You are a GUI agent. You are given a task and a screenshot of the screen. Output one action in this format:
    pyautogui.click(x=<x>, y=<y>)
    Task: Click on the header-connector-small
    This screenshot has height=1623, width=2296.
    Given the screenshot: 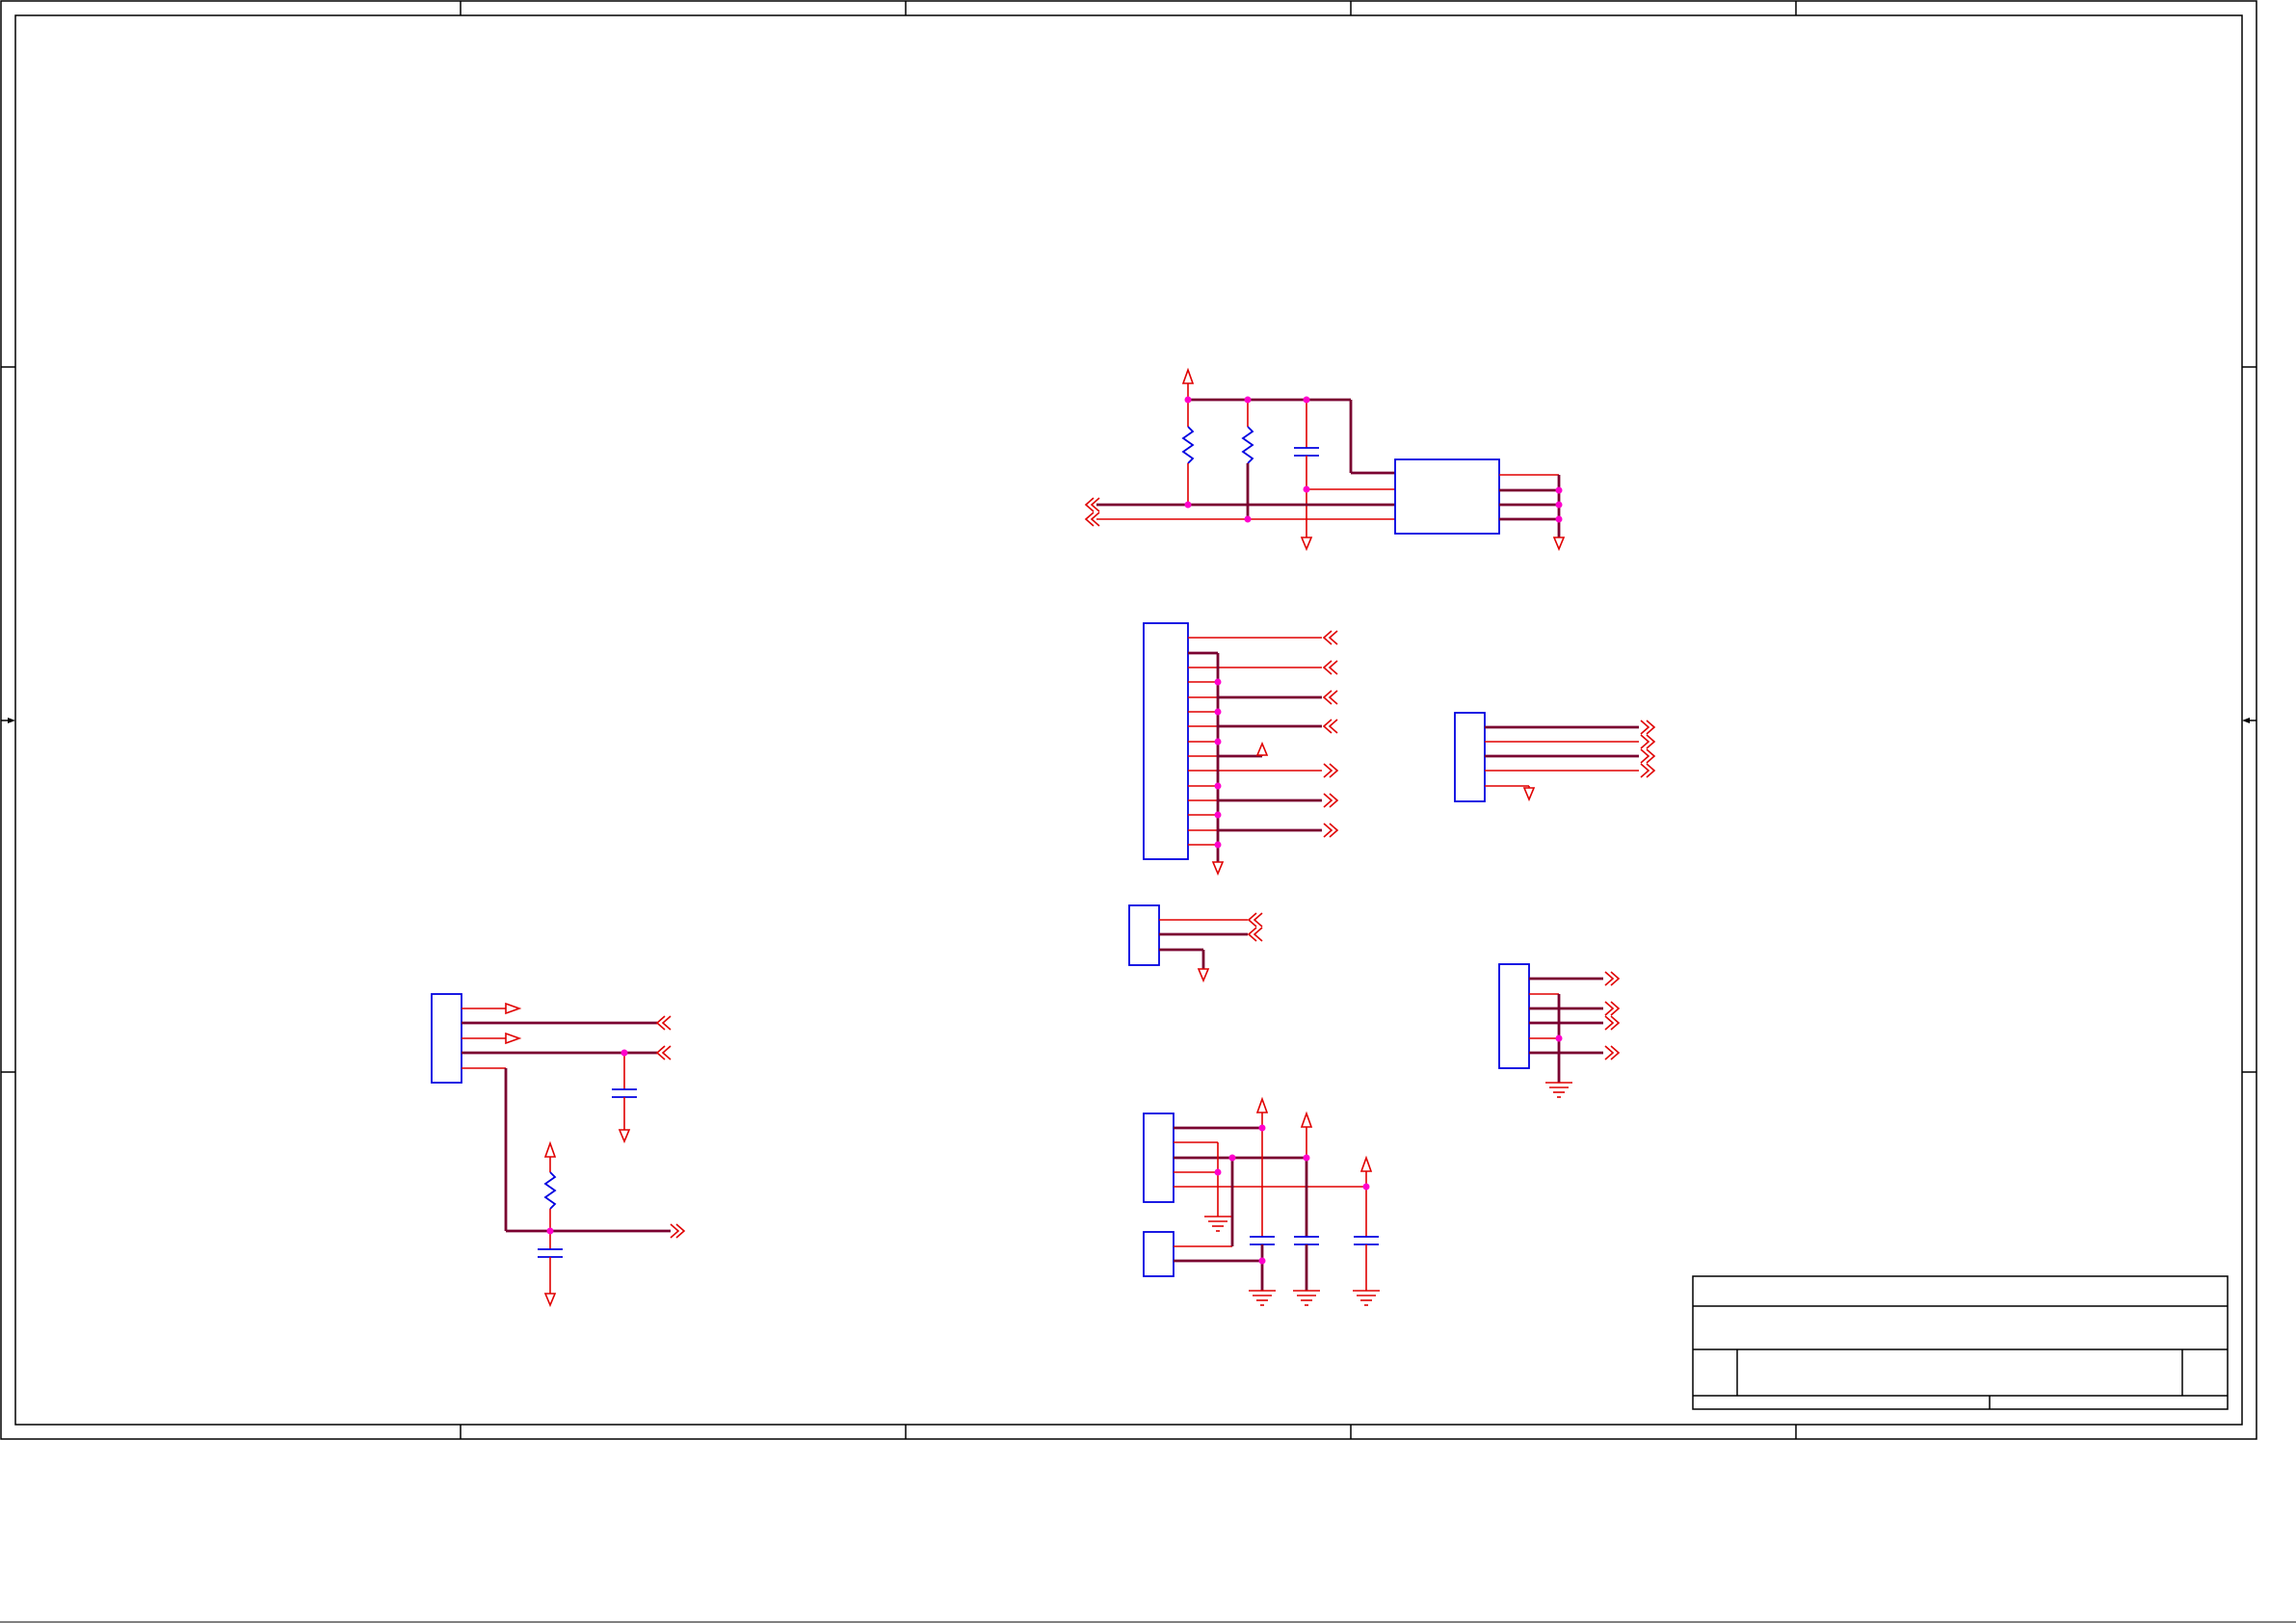 What is the action you would take?
    pyautogui.click(x=1195, y=943)
    